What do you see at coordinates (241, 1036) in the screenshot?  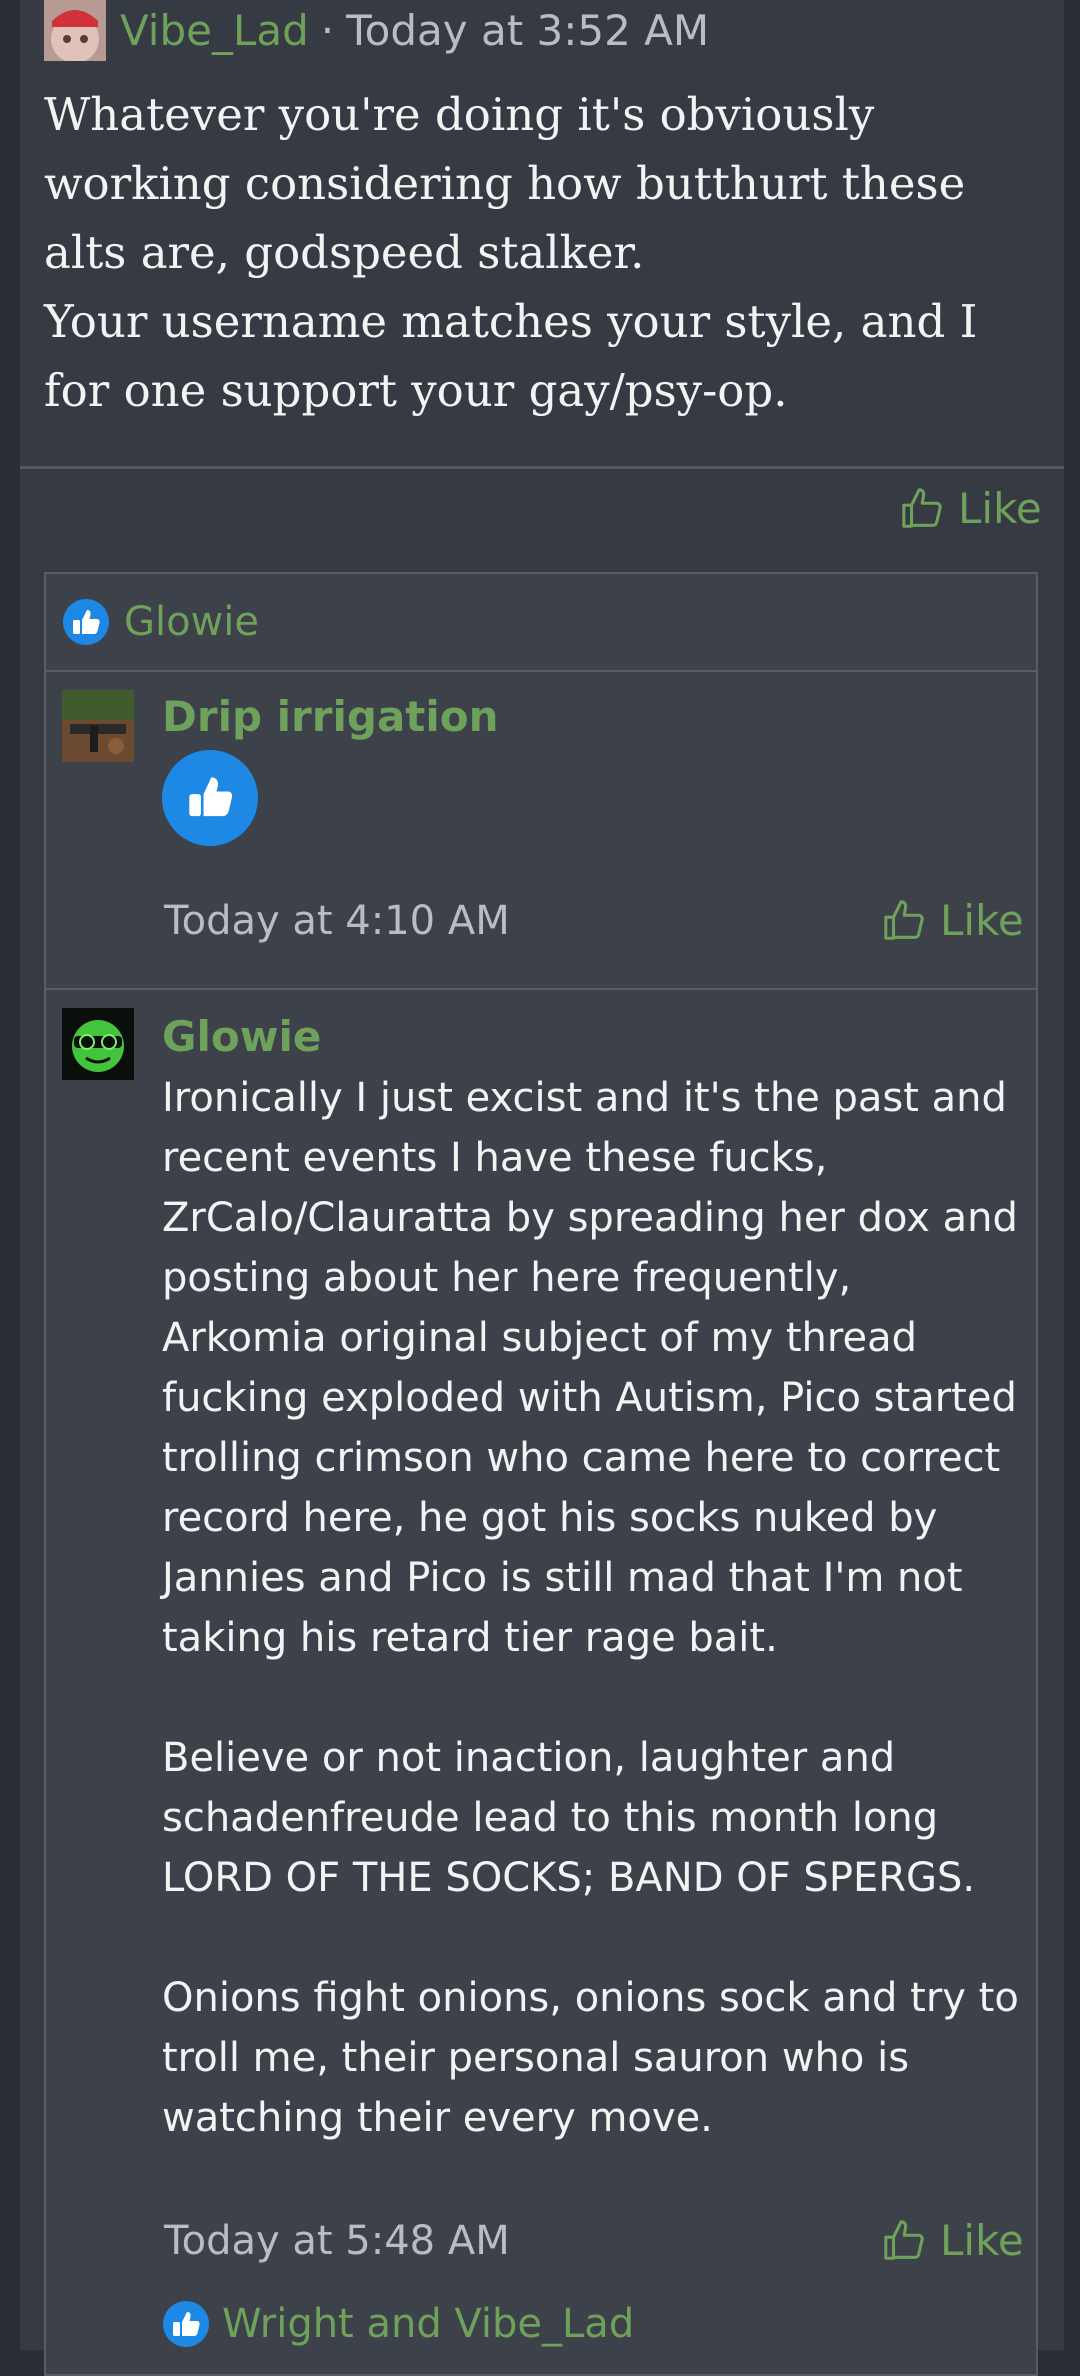 I see `comment-author: Glowie` at bounding box center [241, 1036].